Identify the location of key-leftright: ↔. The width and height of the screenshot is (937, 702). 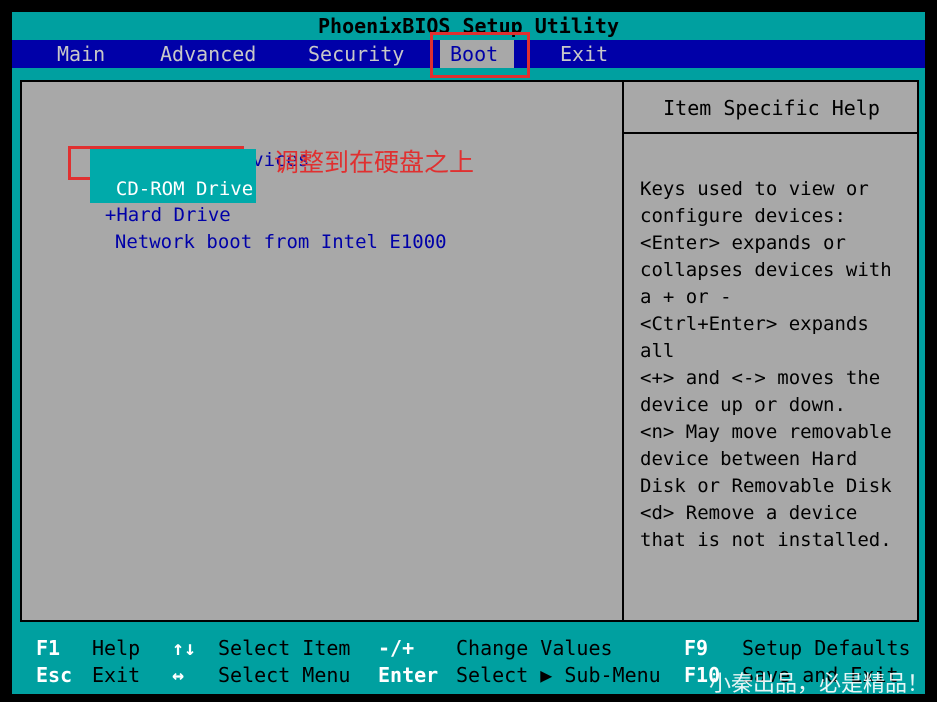
(178, 675).